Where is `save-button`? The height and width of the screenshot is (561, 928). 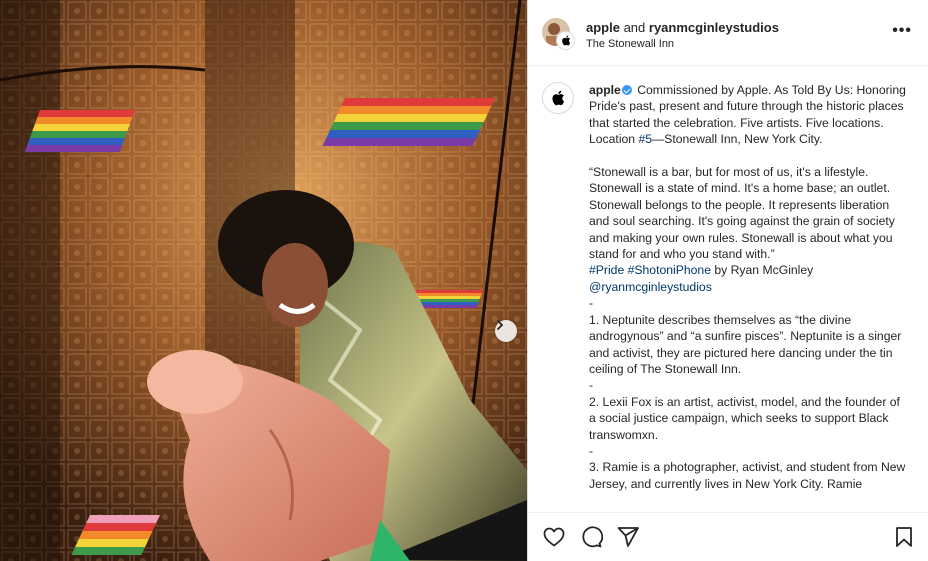
save-button is located at coordinates (904, 537).